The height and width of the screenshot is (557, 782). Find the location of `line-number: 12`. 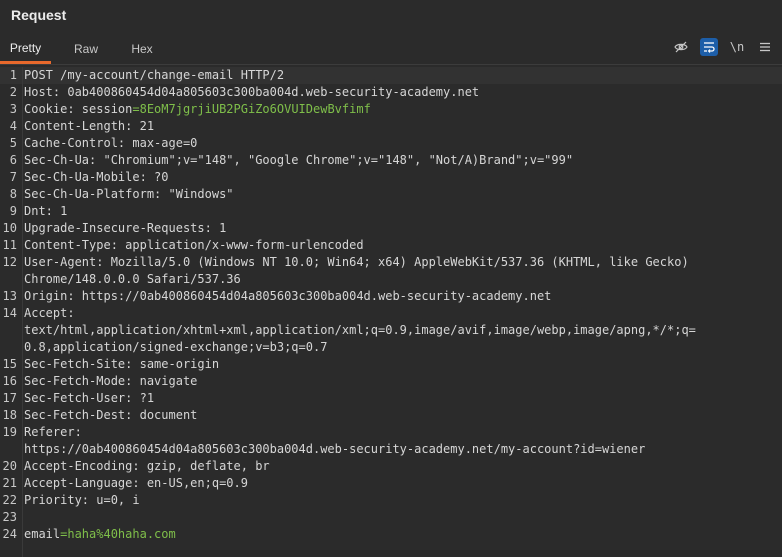

line-number: 12 is located at coordinates (9, 262).